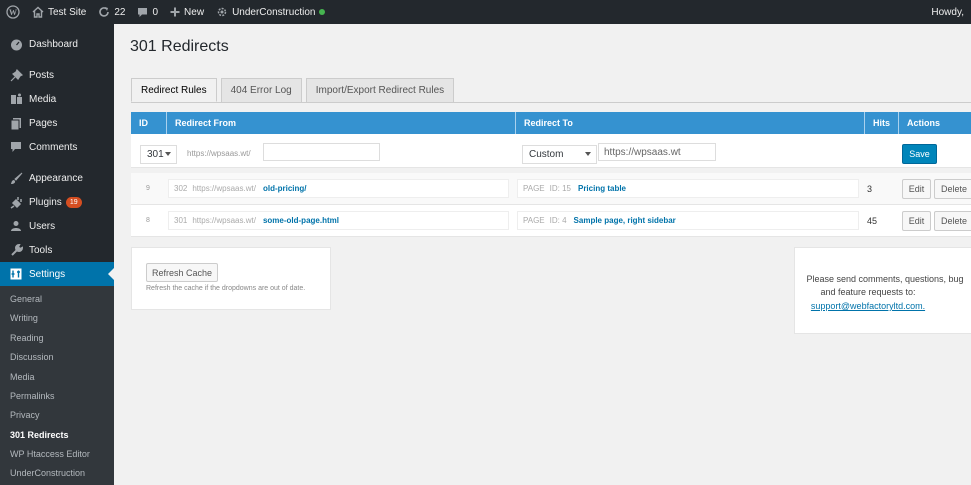 The image size is (971, 485). What do you see at coordinates (57, 202) in the screenshot?
I see `sidebar-item-plugins: Plugins 19` at bounding box center [57, 202].